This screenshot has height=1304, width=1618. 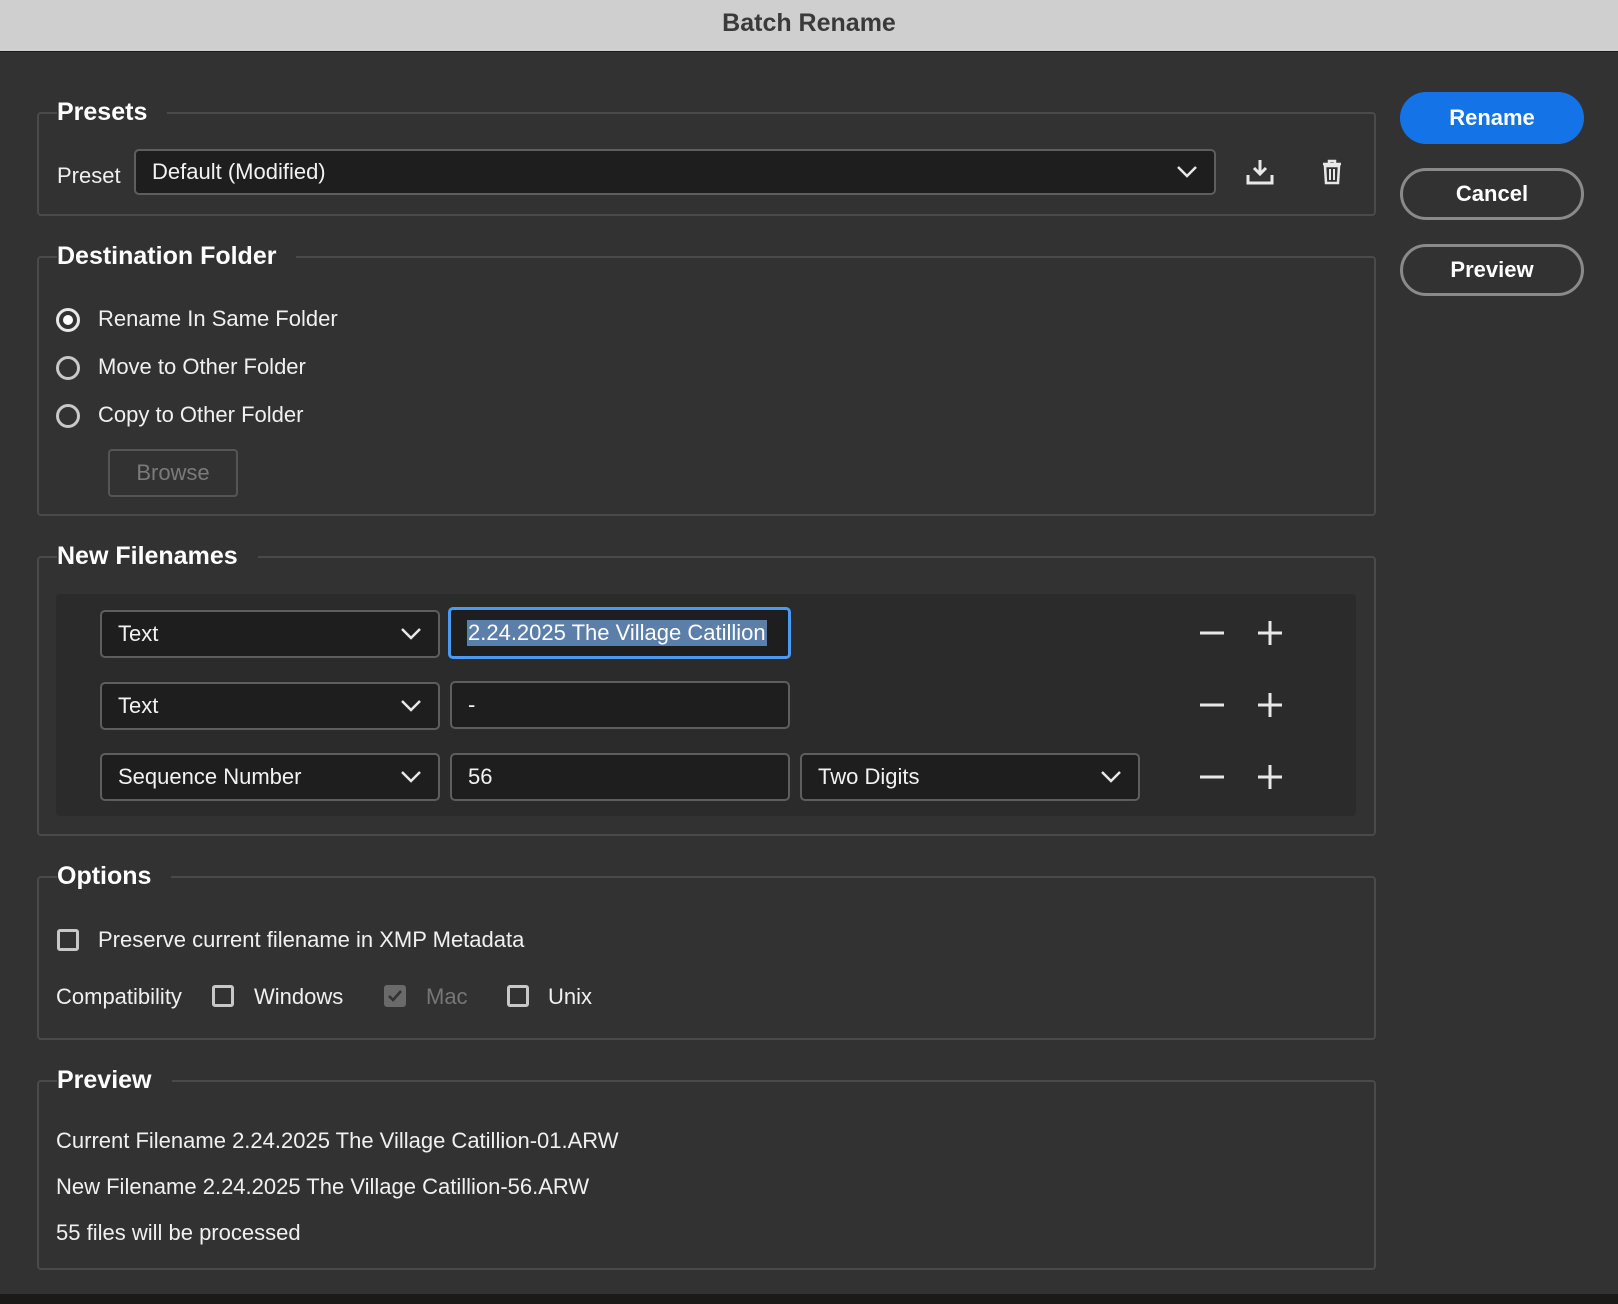 What do you see at coordinates (480, 776) in the screenshot?
I see `filename-row-3-number-value: 56` at bounding box center [480, 776].